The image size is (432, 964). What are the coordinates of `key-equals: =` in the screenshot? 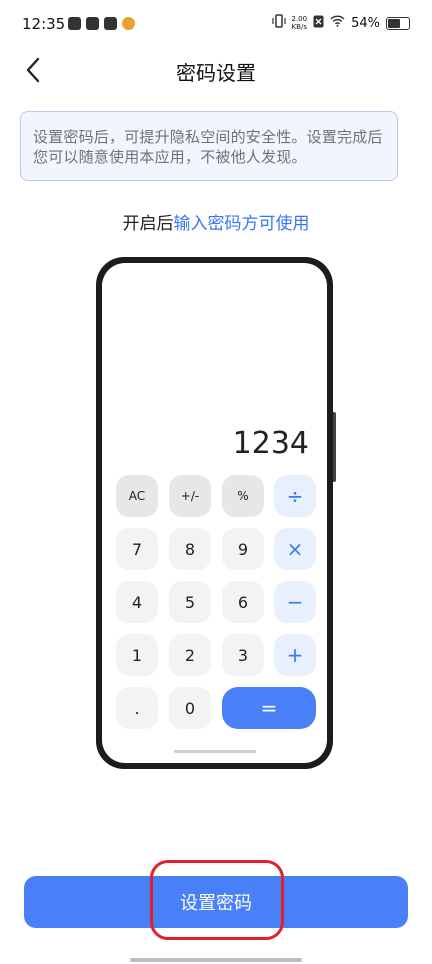 It's located at (269, 708).